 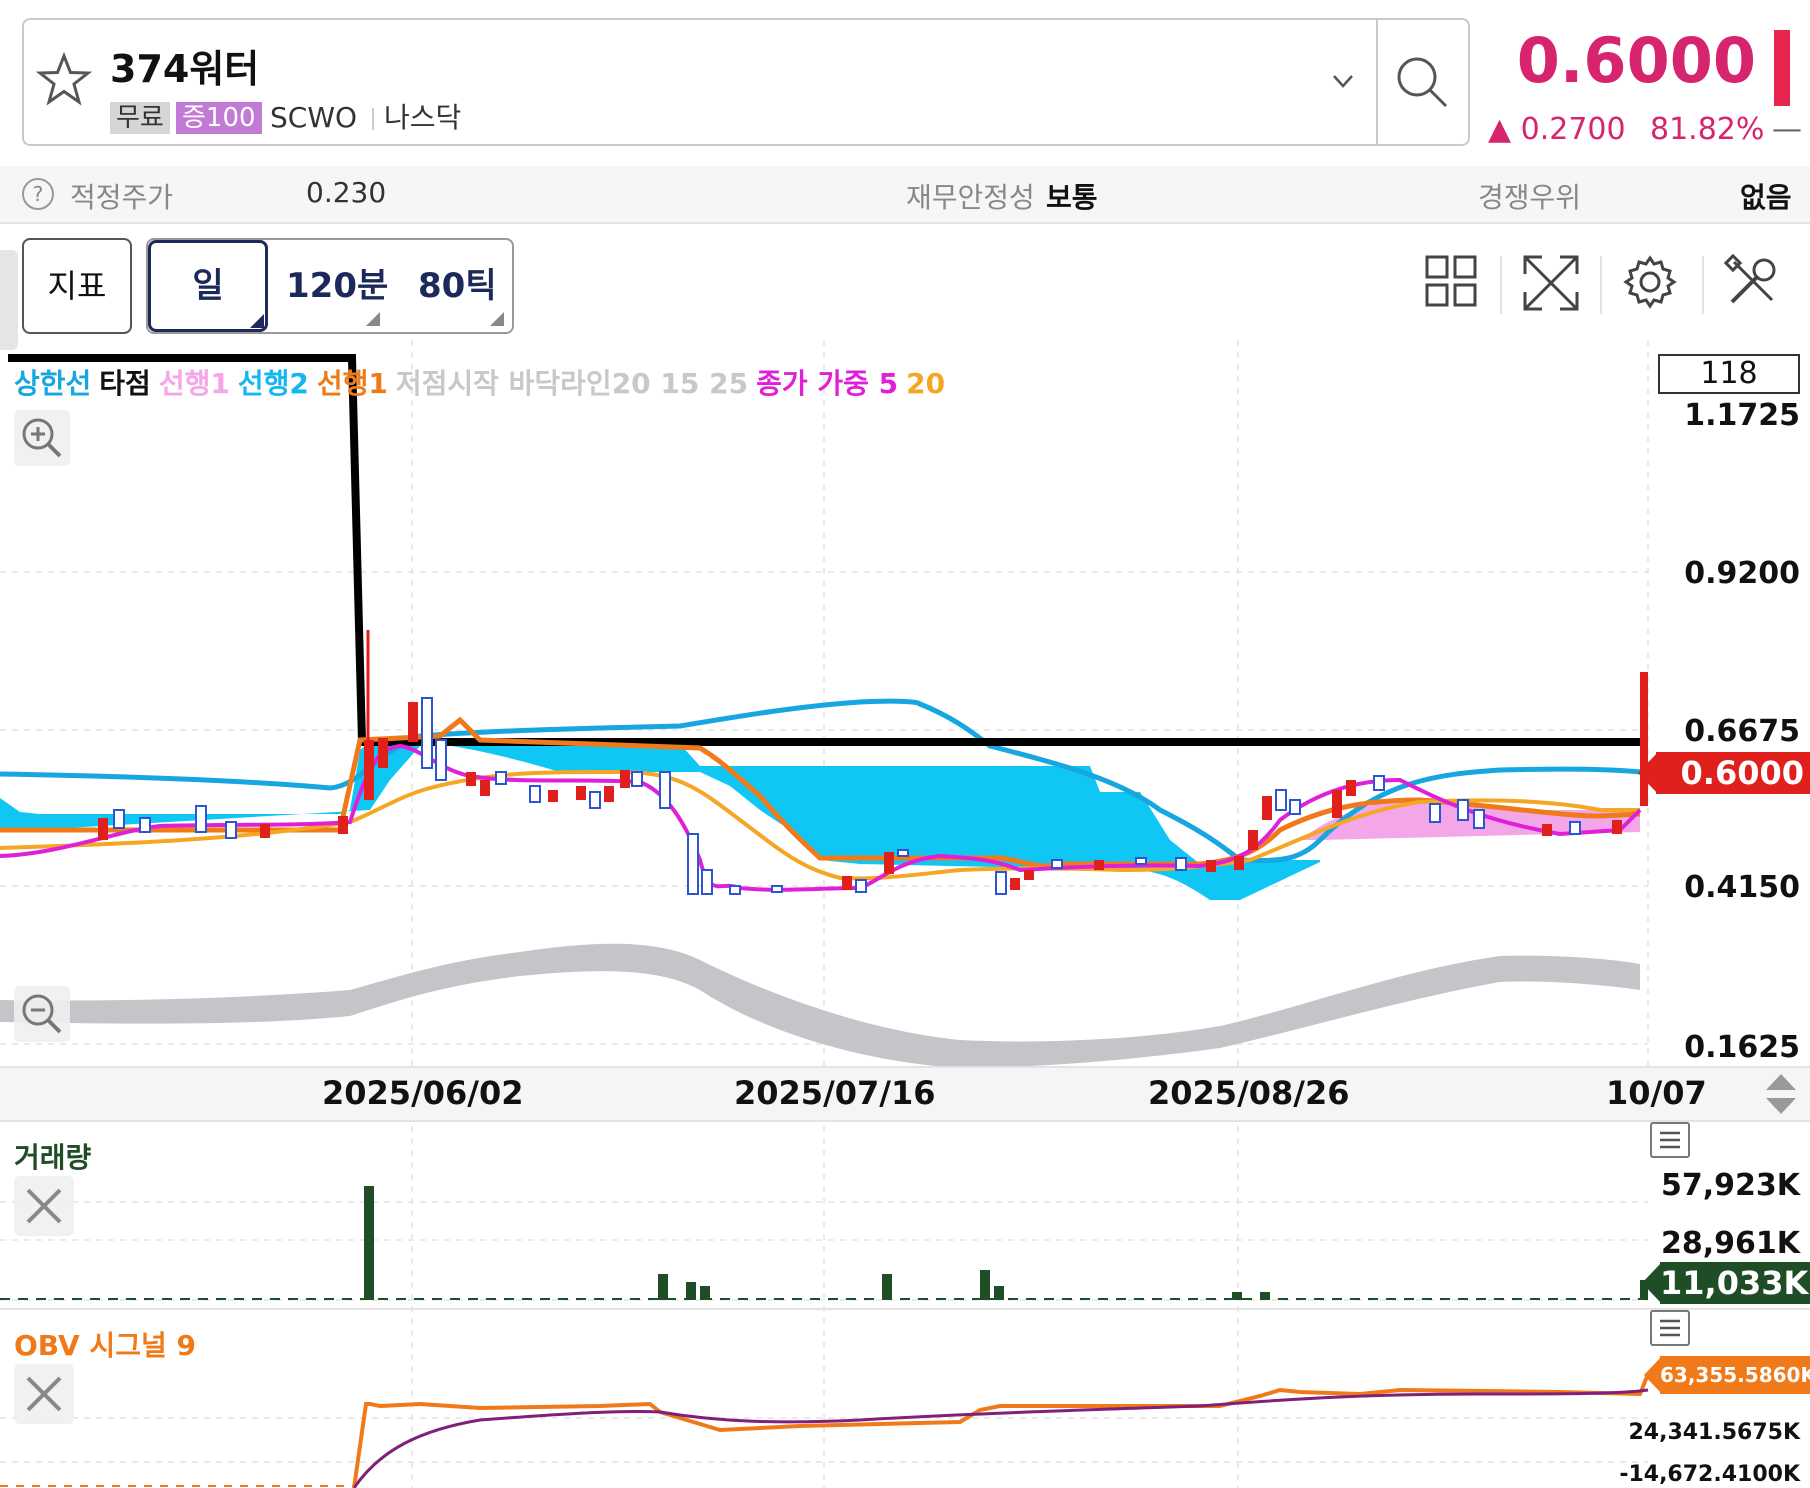 I want to click on side-drawer-handle, so click(x=9, y=300).